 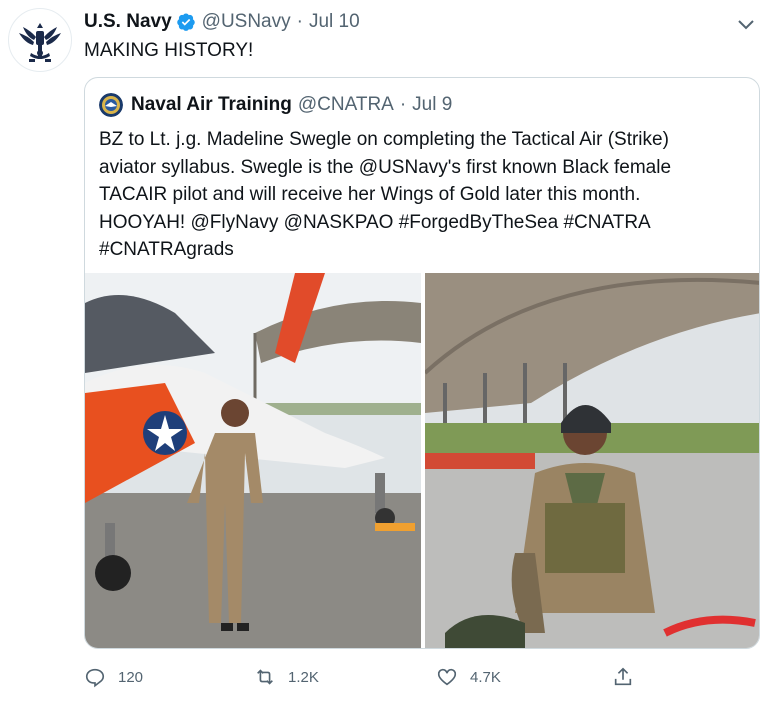 What do you see at coordinates (265, 677) in the screenshot?
I see `retweet-icon` at bounding box center [265, 677].